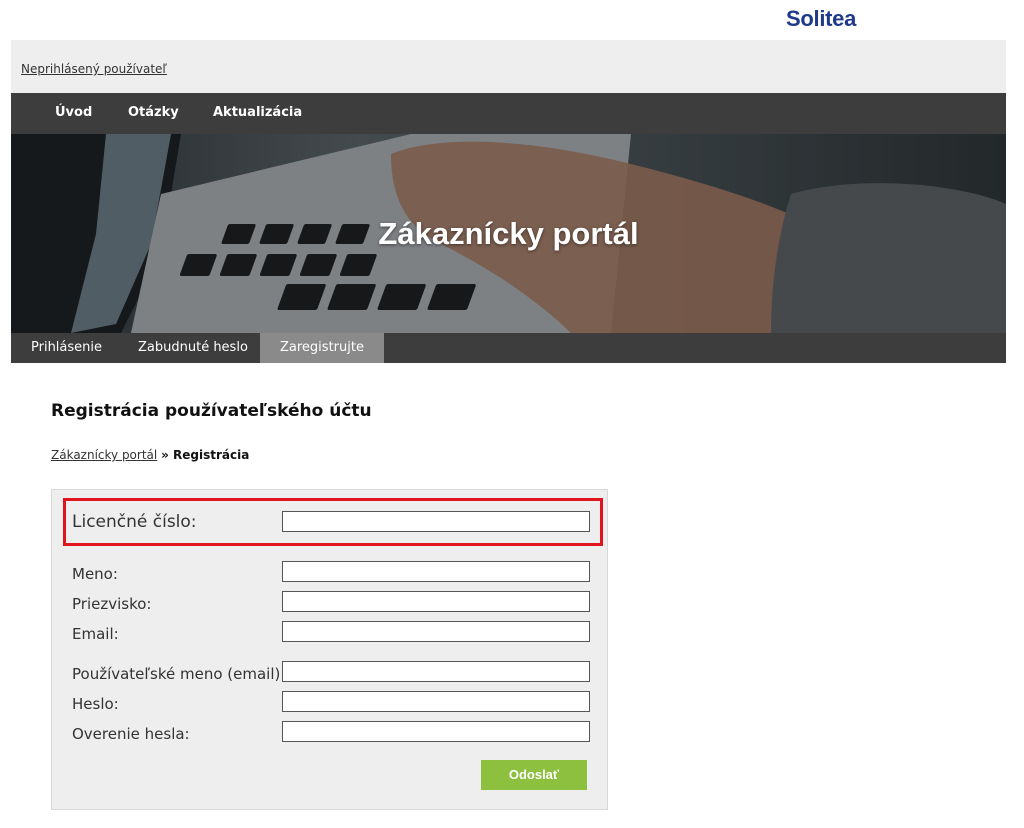 This screenshot has width=1024, height=828. Describe the element at coordinates (534, 775) in the screenshot. I see `submit-button: Odoslať` at that location.